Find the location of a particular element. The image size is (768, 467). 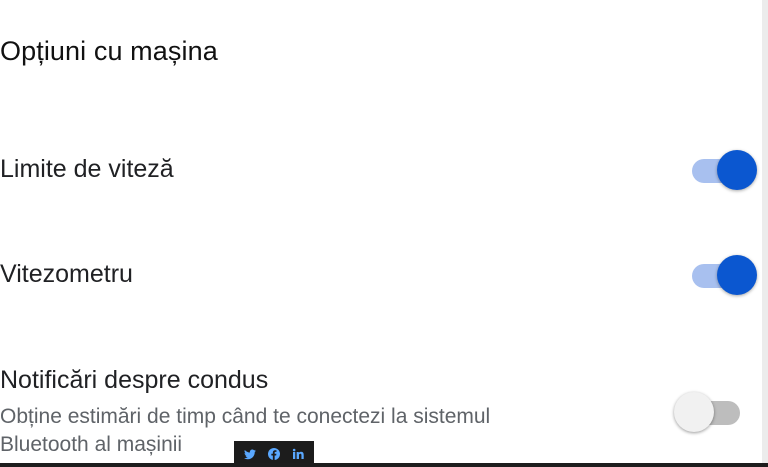

facebook-icon is located at coordinates (274, 454).